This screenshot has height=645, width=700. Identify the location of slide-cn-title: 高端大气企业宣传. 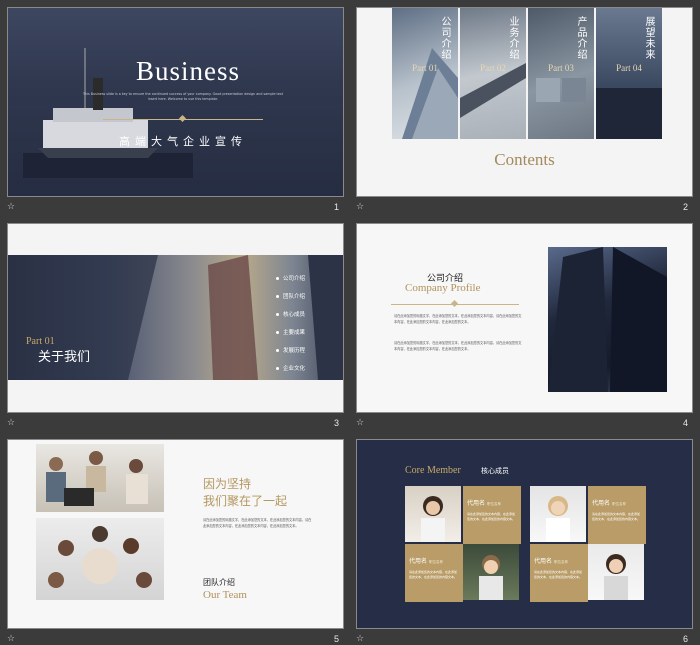
(183, 141).